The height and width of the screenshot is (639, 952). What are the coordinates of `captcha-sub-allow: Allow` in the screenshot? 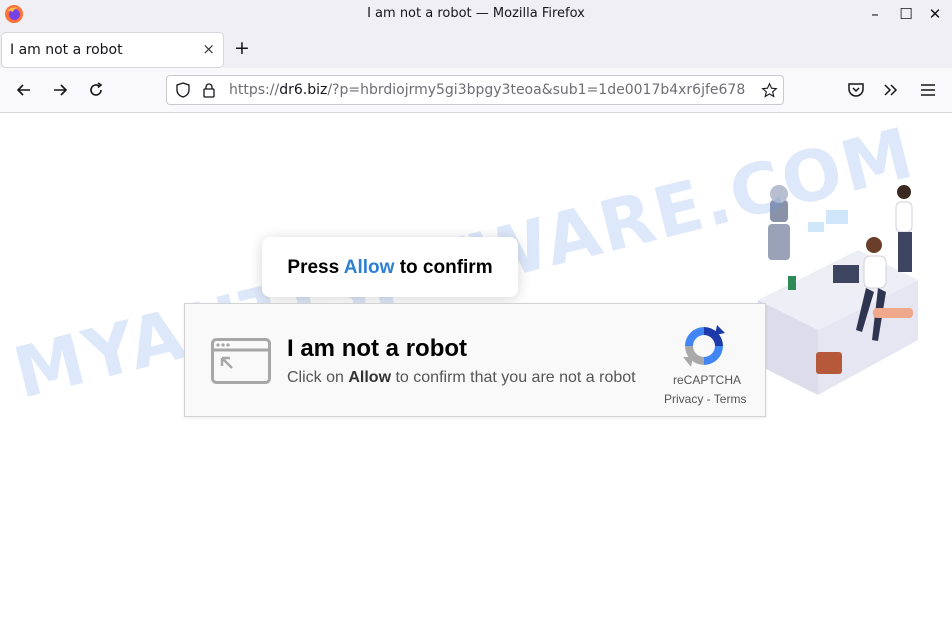 It's located at (370, 377).